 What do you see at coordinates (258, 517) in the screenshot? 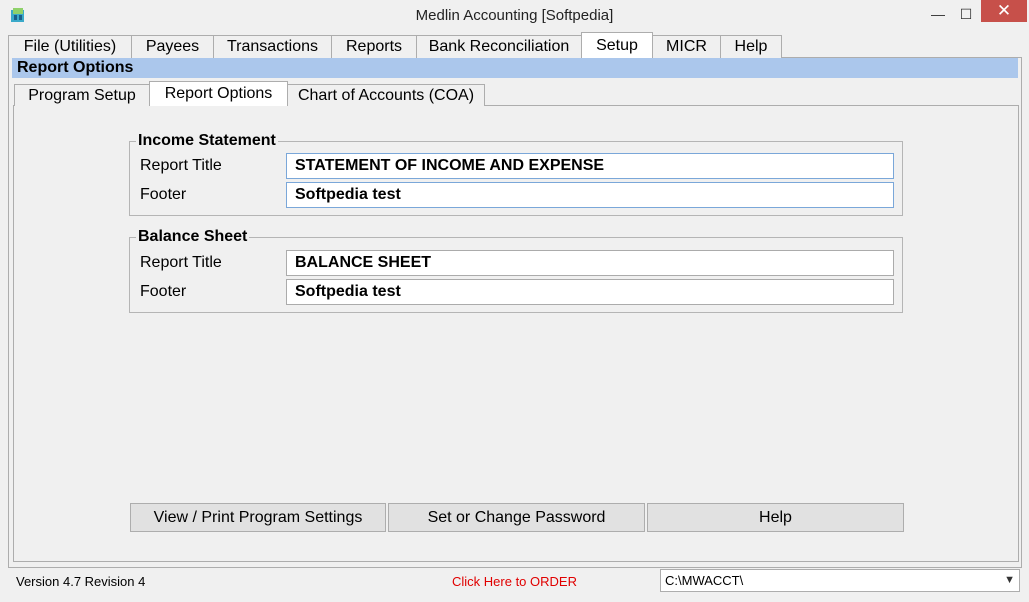
I see `view-print-settings-button: View / Print Program Settings` at bounding box center [258, 517].